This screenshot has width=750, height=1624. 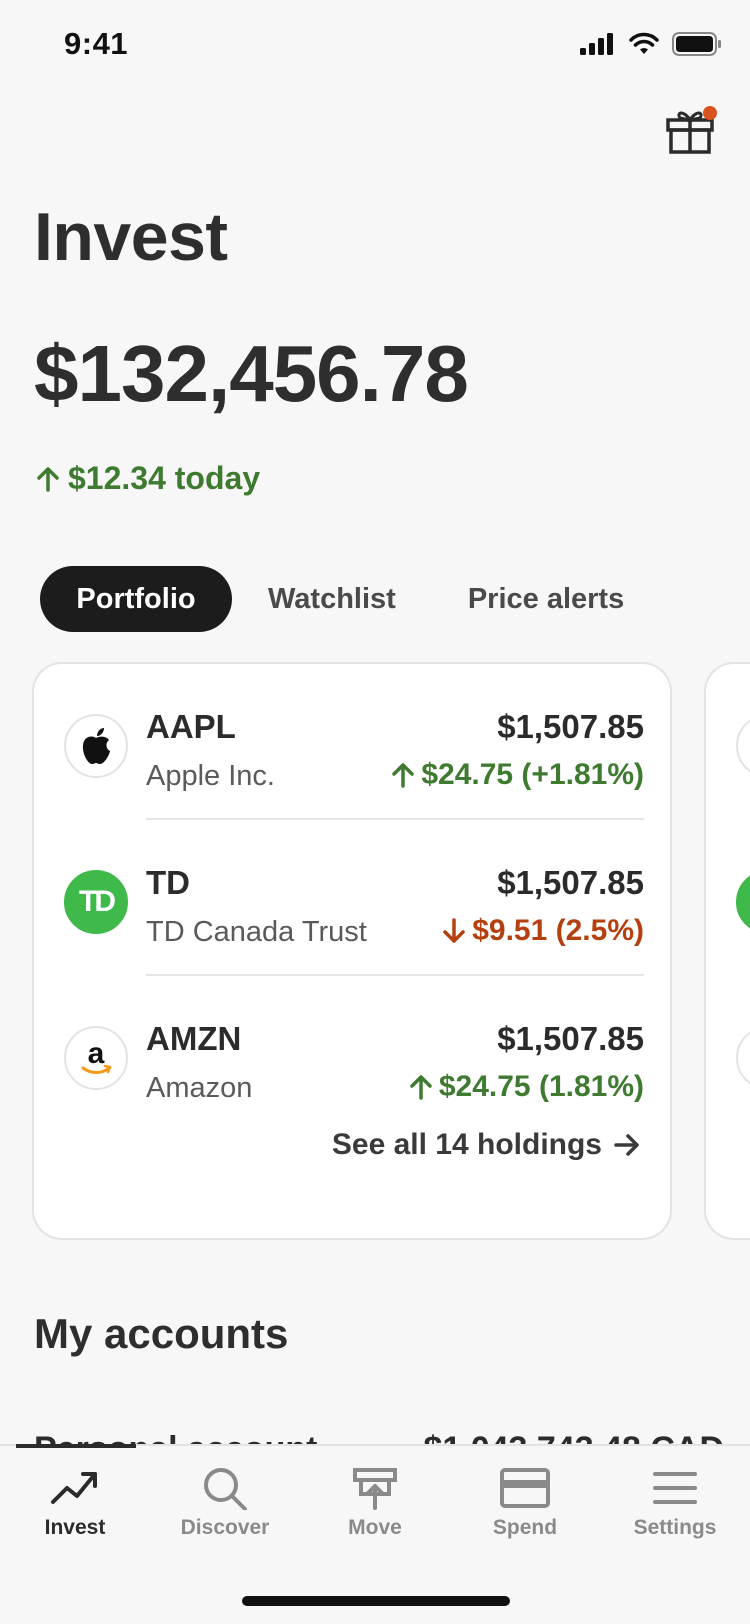 I want to click on active-tab-indicator, so click(x=76, y=1446).